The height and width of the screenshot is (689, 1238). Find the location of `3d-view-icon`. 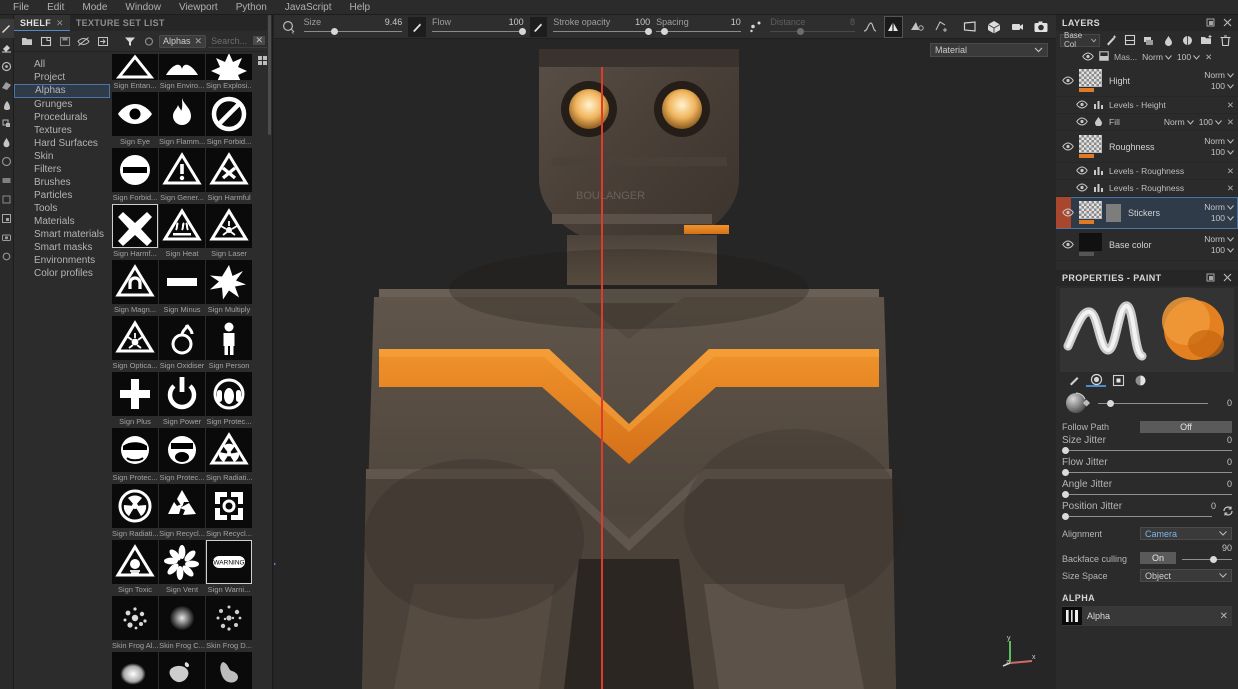

3d-view-icon is located at coordinates (994, 27).